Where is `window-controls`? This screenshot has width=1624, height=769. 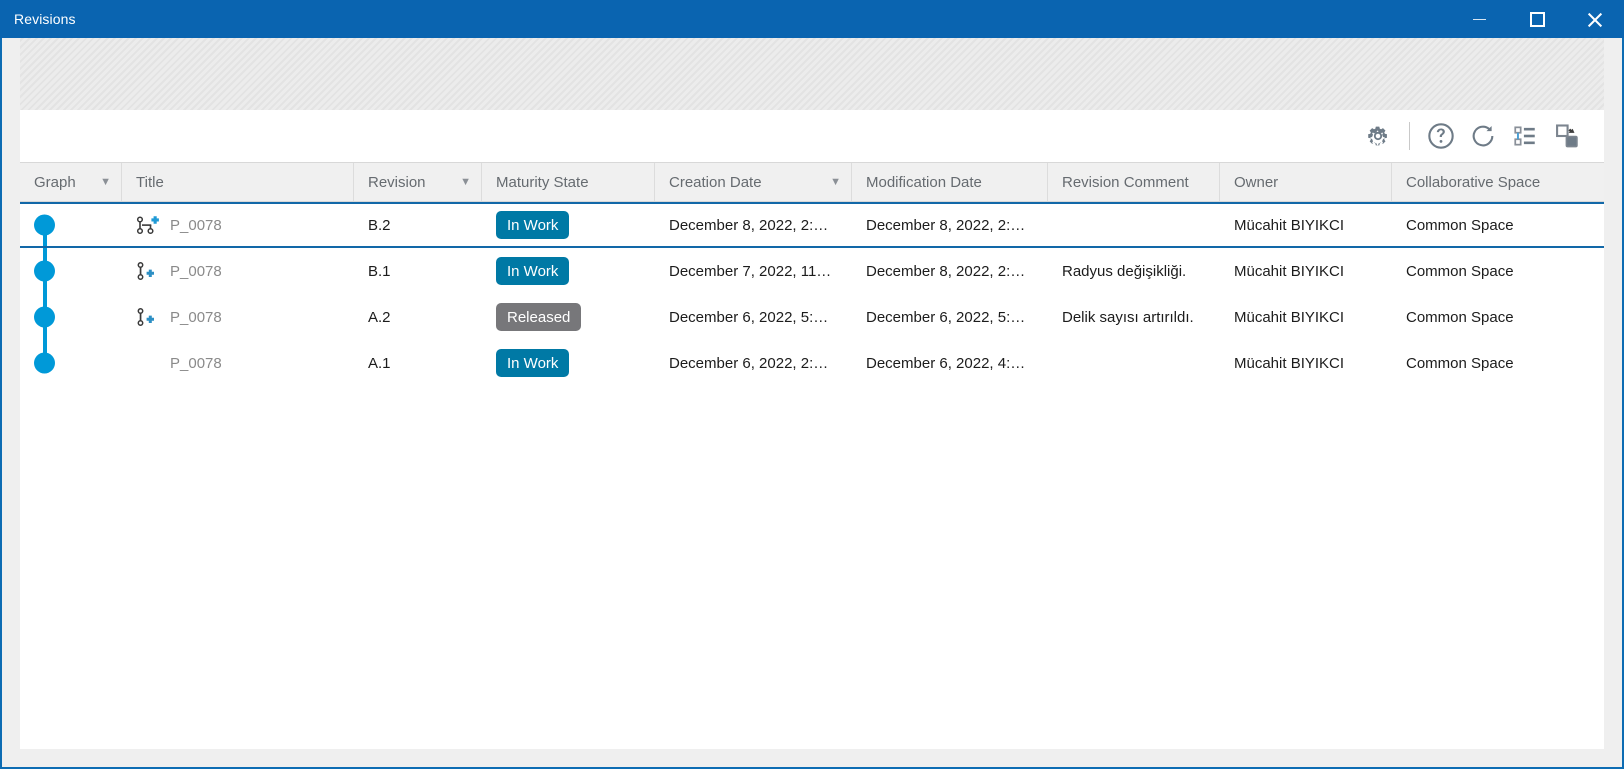
window-controls is located at coordinates (1537, 19).